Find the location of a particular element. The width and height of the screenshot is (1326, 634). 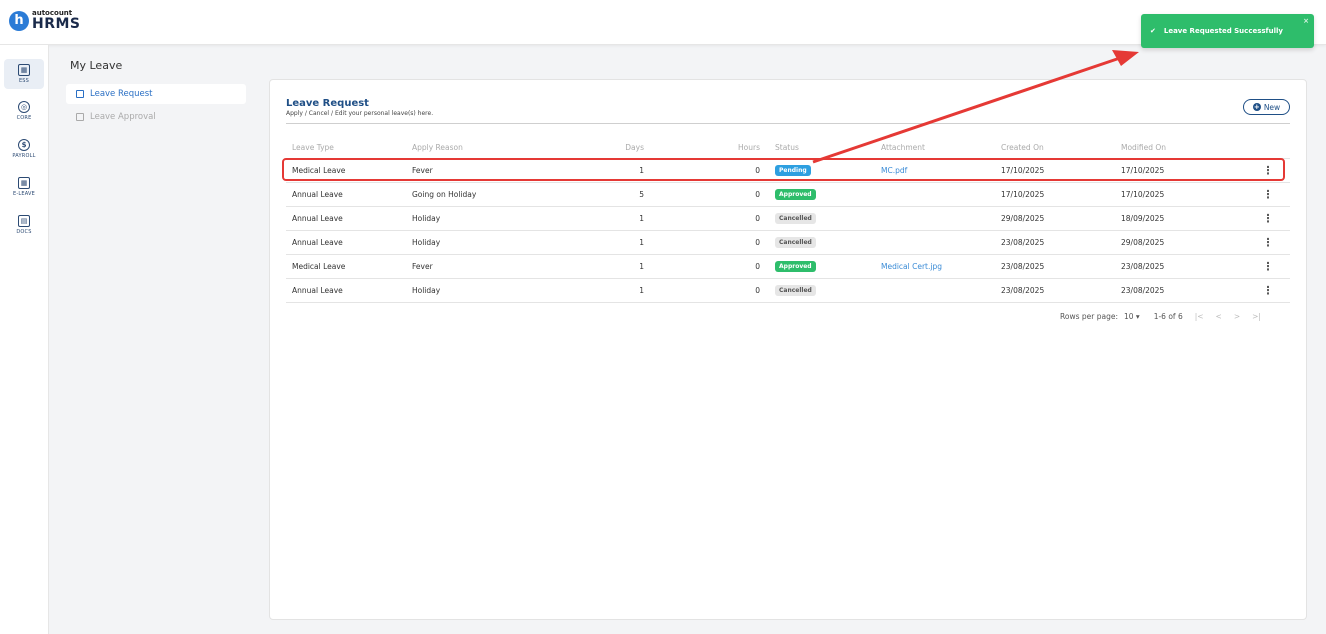

check-icon: ✔ is located at coordinates (1153, 31).